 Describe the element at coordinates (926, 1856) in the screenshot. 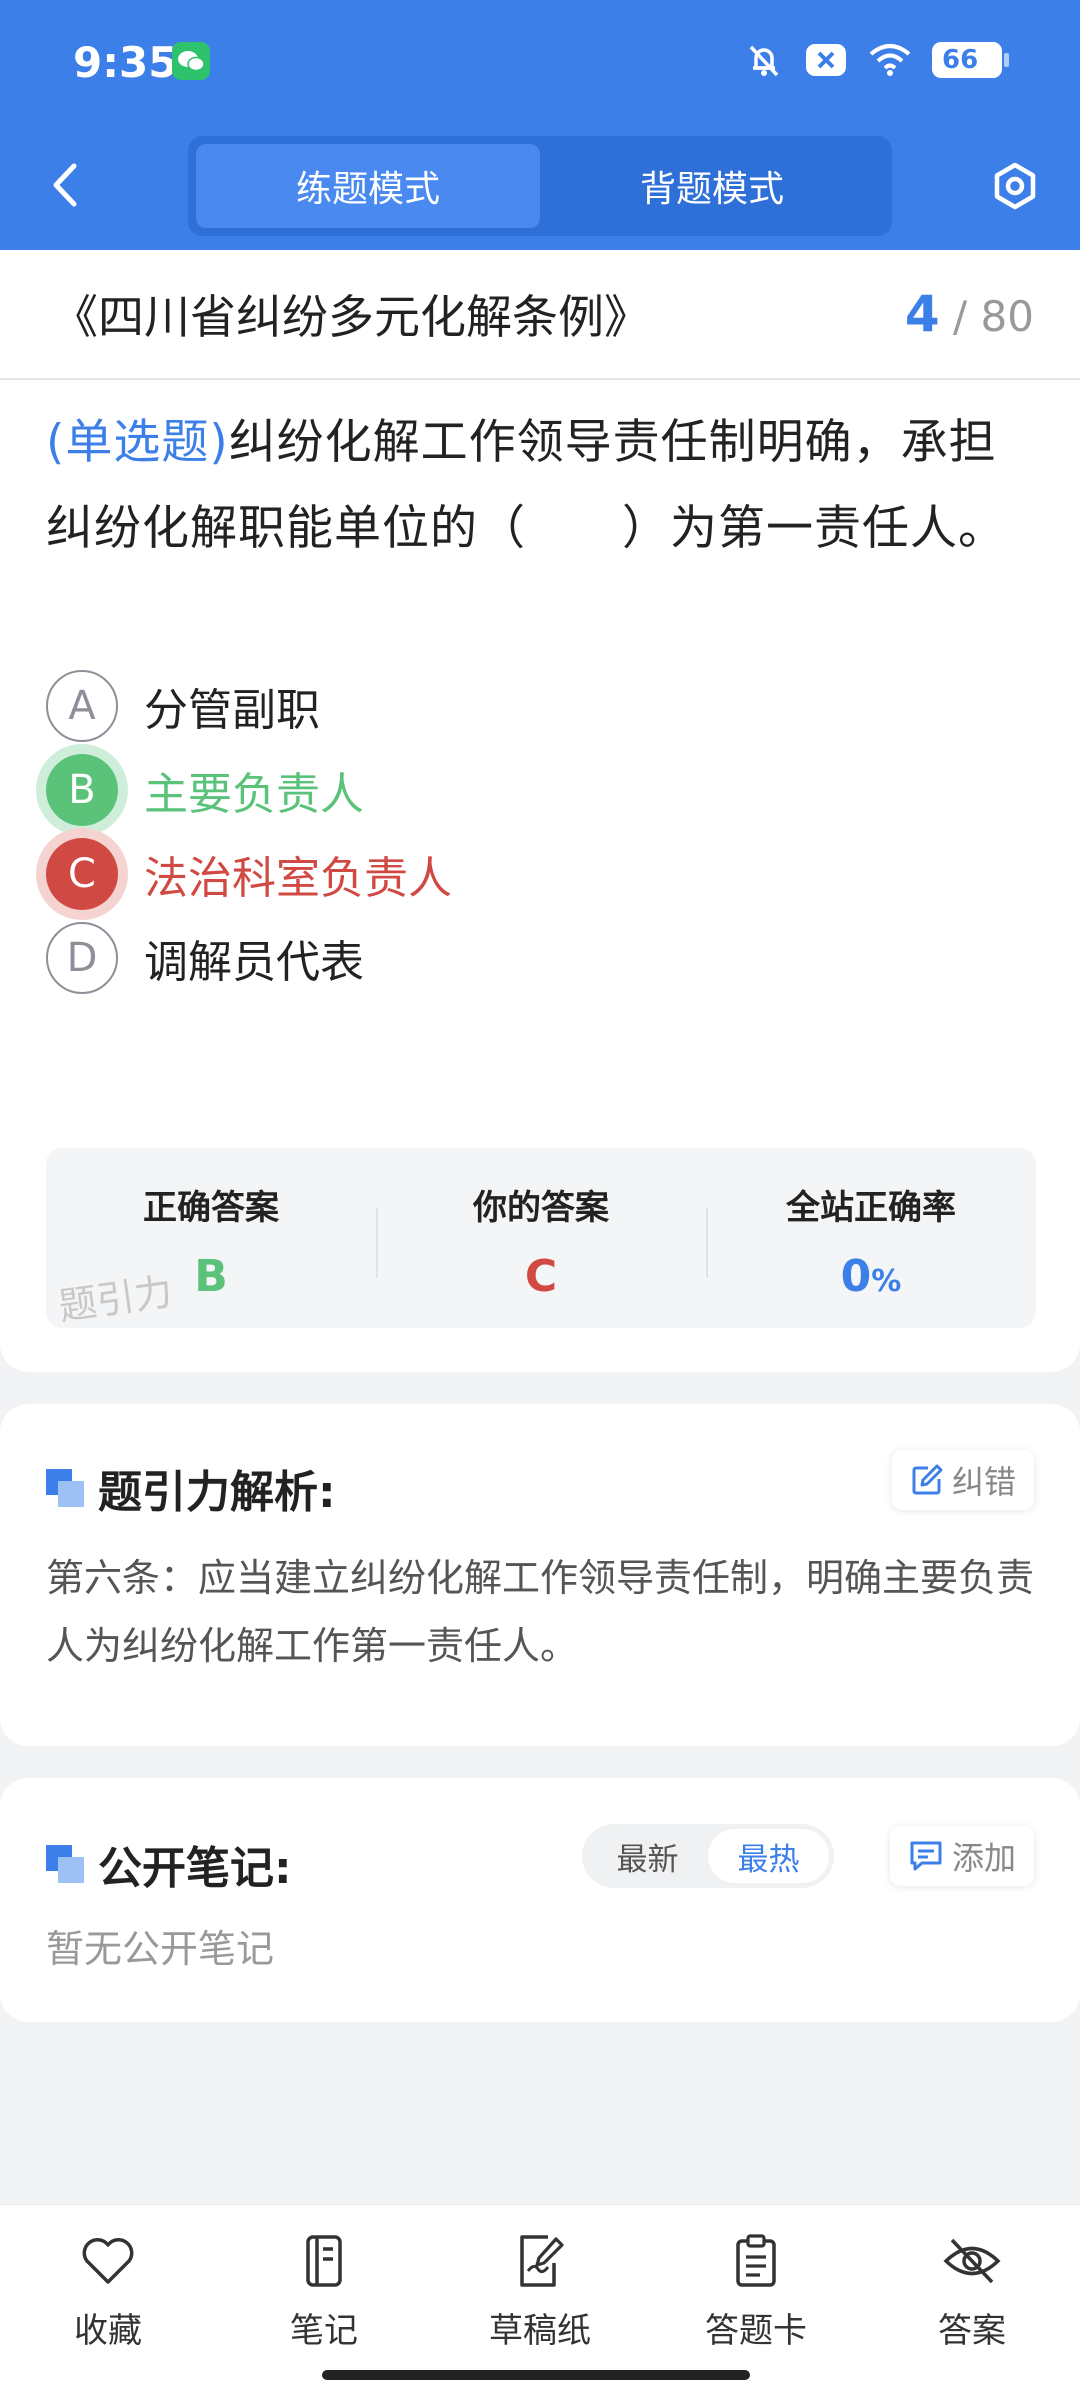

I see `comment-icon` at that location.